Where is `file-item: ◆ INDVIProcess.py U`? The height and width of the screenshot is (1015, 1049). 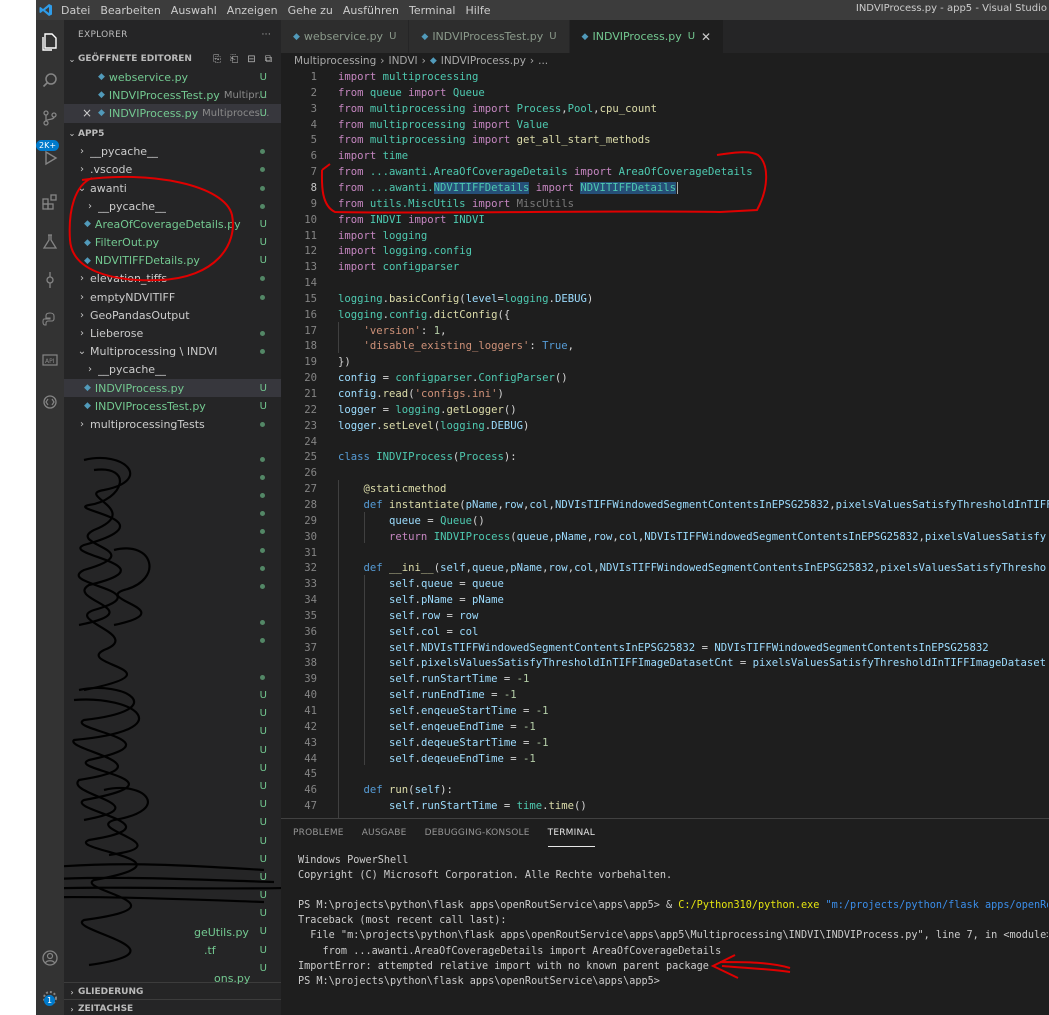 file-item: ◆ INDVIProcess.py U is located at coordinates (172, 388).